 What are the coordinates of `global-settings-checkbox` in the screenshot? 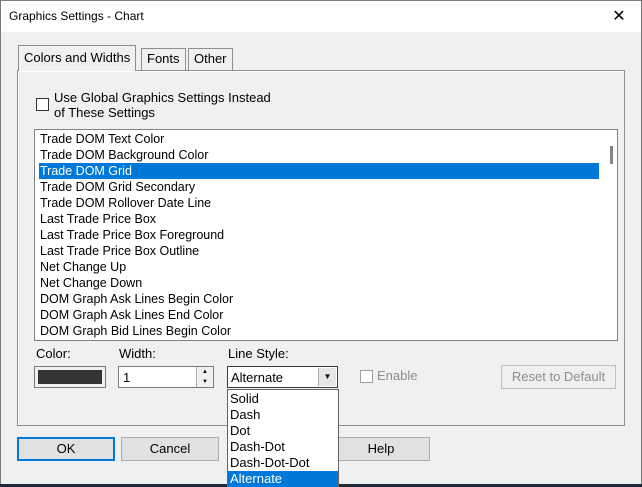 It's located at (42, 104).